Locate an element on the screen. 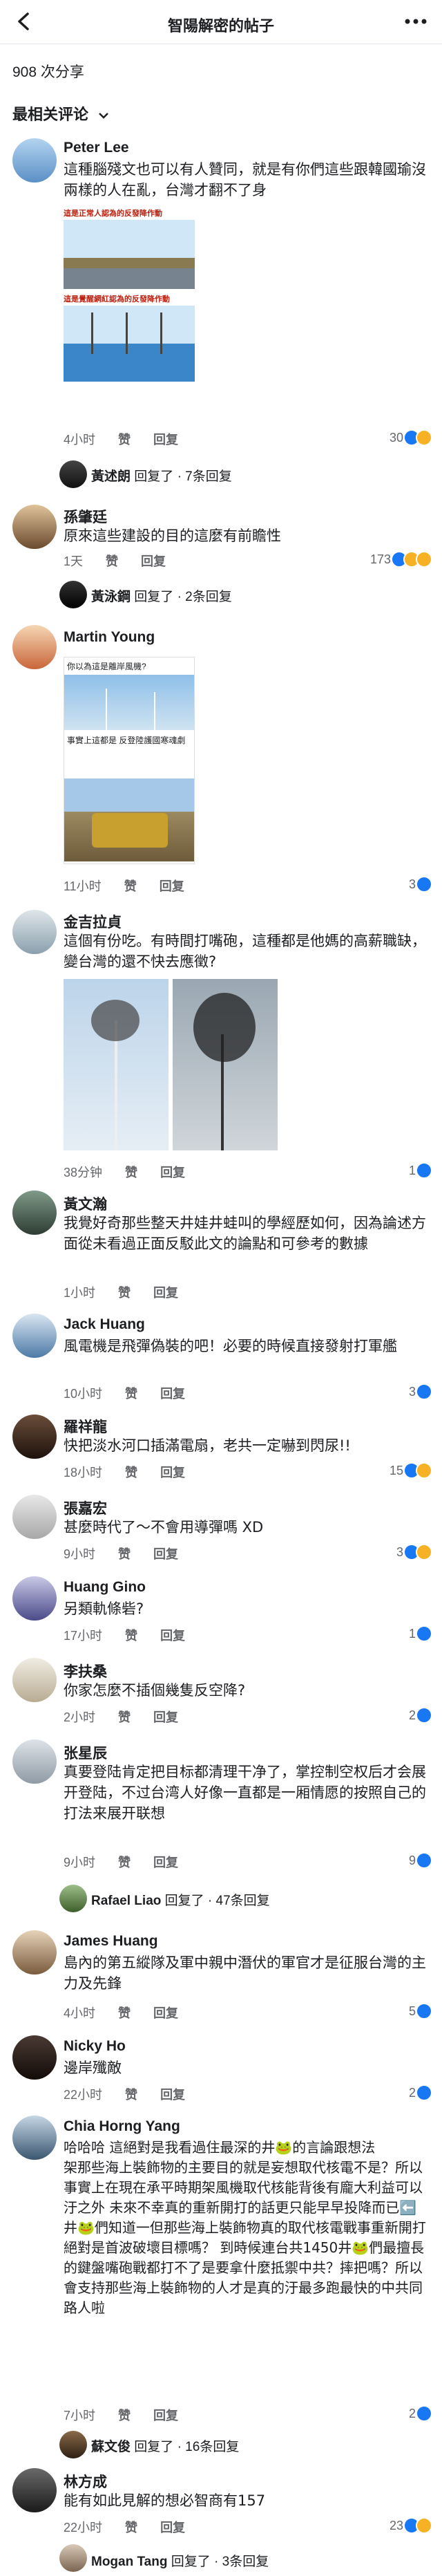 Image resolution: width=442 pixels, height=2576 pixels. reaction-summary: 173 is located at coordinates (401, 559).